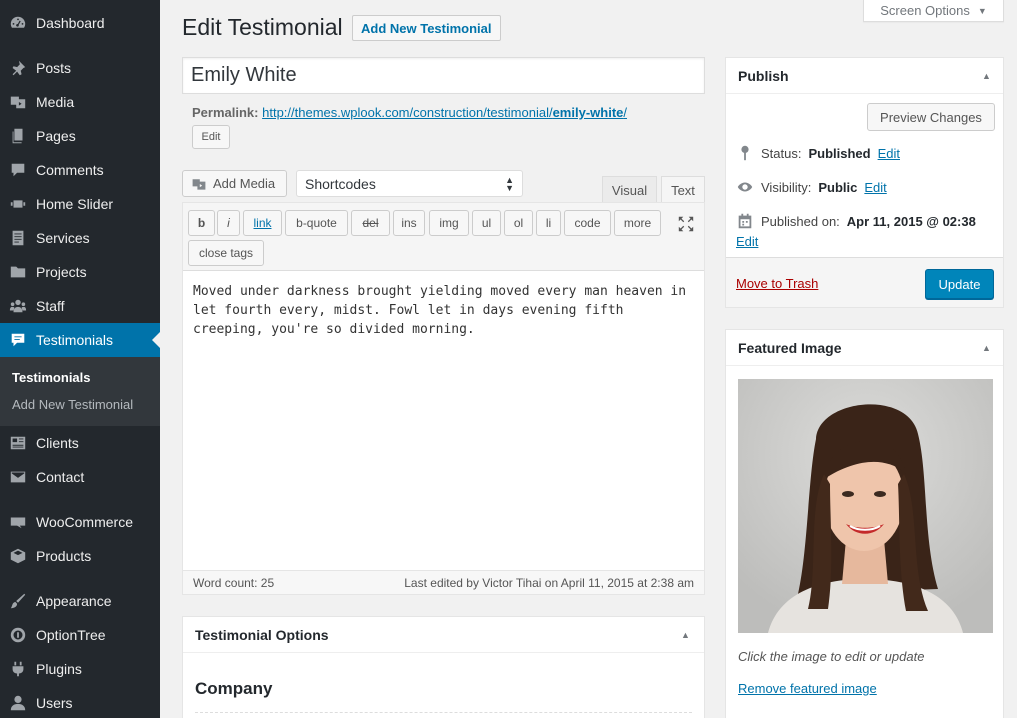 Image resolution: width=1017 pixels, height=718 pixels. Describe the element at coordinates (426, 28) in the screenshot. I see `add-new-testimonial-button: Add New Testimonial` at that location.